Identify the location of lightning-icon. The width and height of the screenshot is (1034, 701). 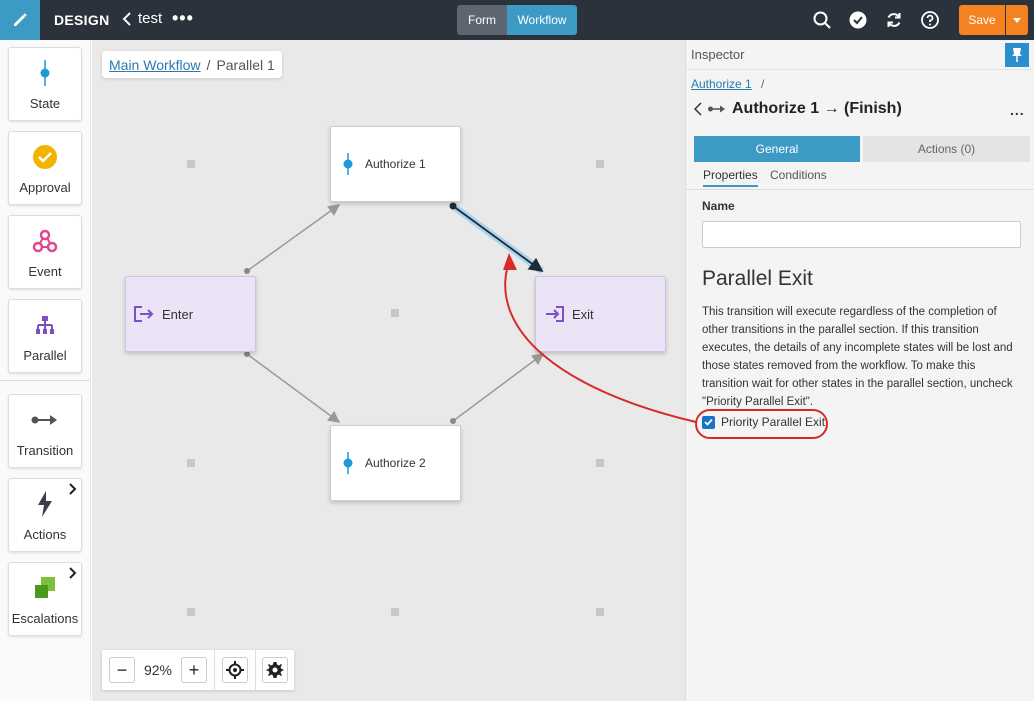
(45, 504).